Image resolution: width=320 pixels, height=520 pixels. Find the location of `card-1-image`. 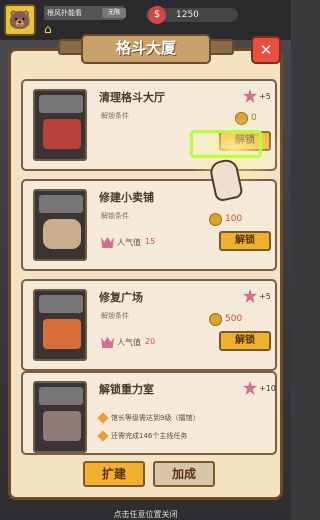

card-1-image is located at coordinates (60, 125).